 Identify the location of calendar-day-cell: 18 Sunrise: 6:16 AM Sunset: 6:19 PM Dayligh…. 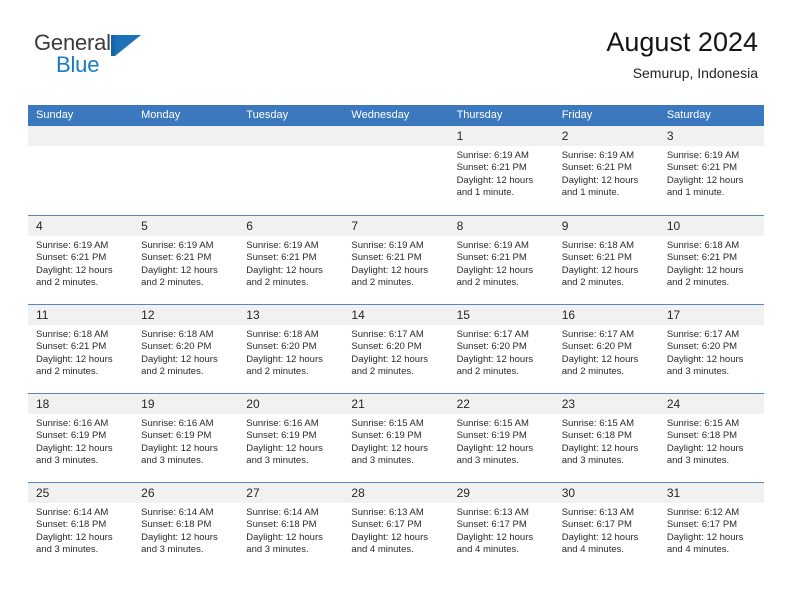
(81, 438).